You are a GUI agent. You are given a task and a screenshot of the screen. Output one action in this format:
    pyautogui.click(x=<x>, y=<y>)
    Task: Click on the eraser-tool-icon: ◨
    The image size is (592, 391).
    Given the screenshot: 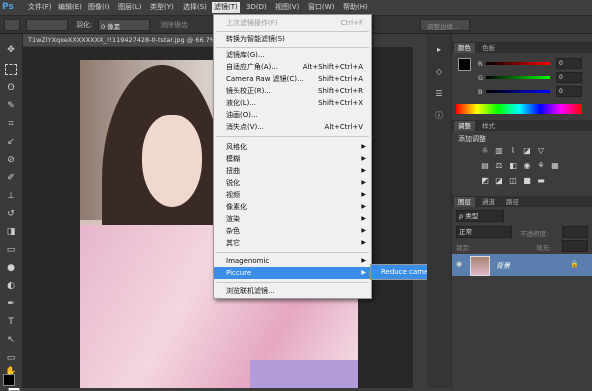 What is the action you would take?
    pyautogui.click(x=11, y=232)
    